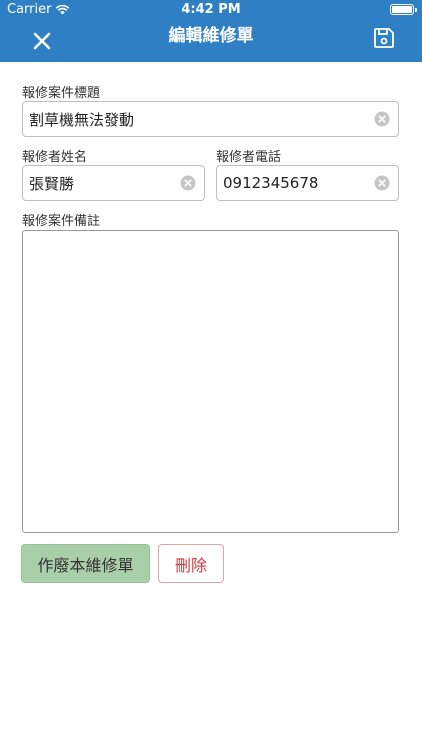 This screenshot has width=422, height=750. Describe the element at coordinates (211, 36) in the screenshot. I see `page-title: 編輯維修單` at that location.